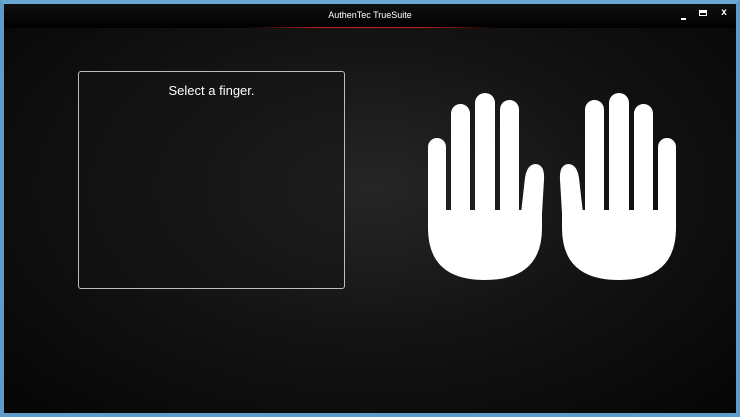  Describe the element at coordinates (724, 14) in the screenshot. I see `close-button: x` at that location.